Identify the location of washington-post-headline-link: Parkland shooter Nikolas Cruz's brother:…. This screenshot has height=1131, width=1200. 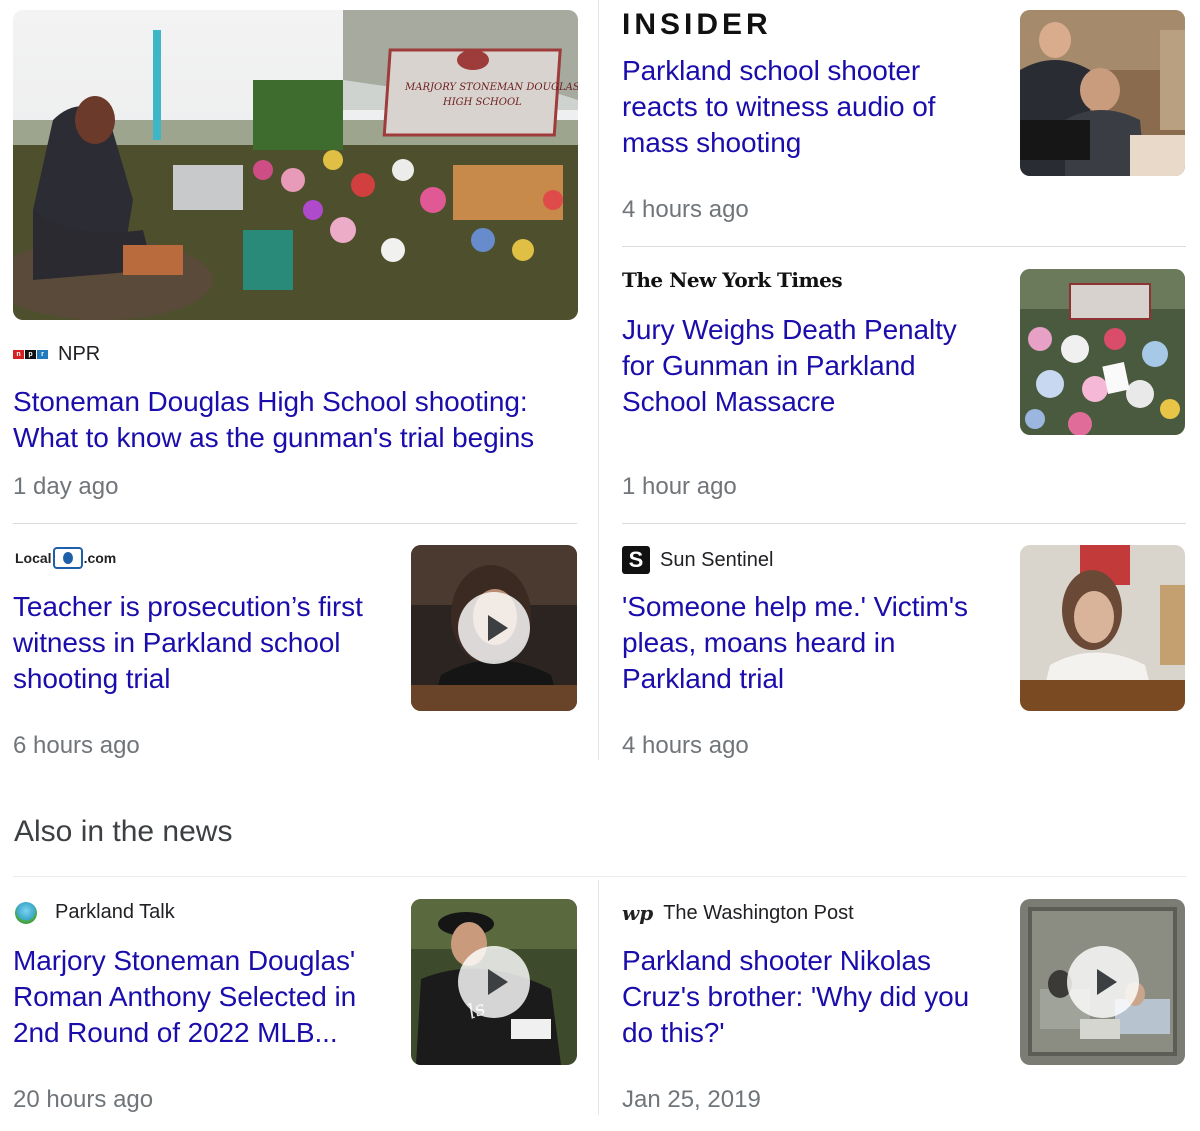
(812, 997).